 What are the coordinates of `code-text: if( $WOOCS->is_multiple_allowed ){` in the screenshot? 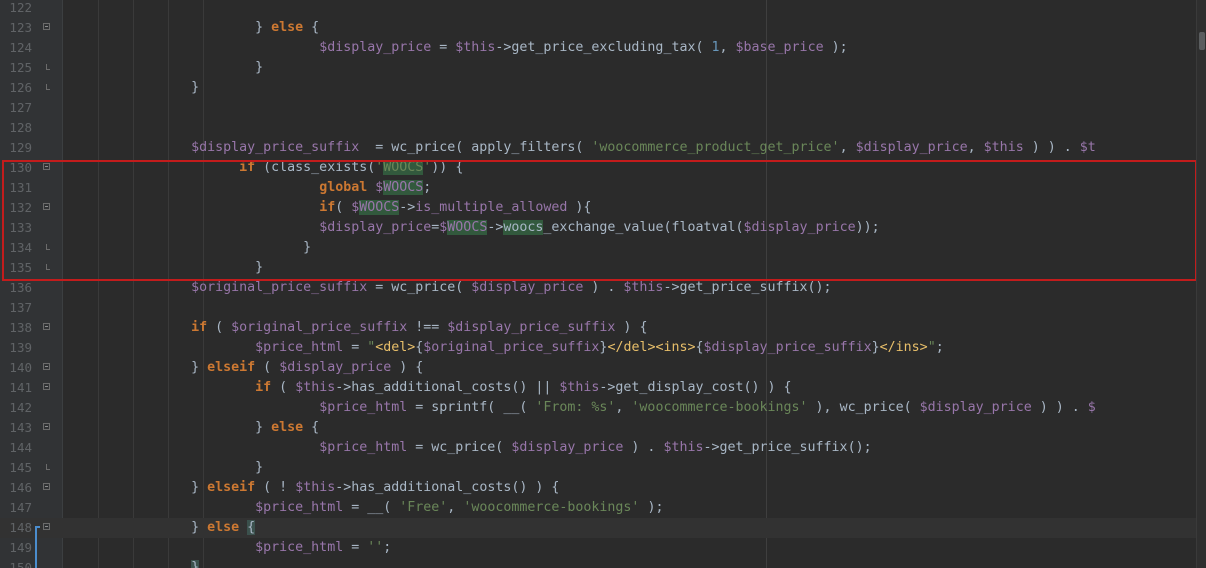 It's located at (629, 208).